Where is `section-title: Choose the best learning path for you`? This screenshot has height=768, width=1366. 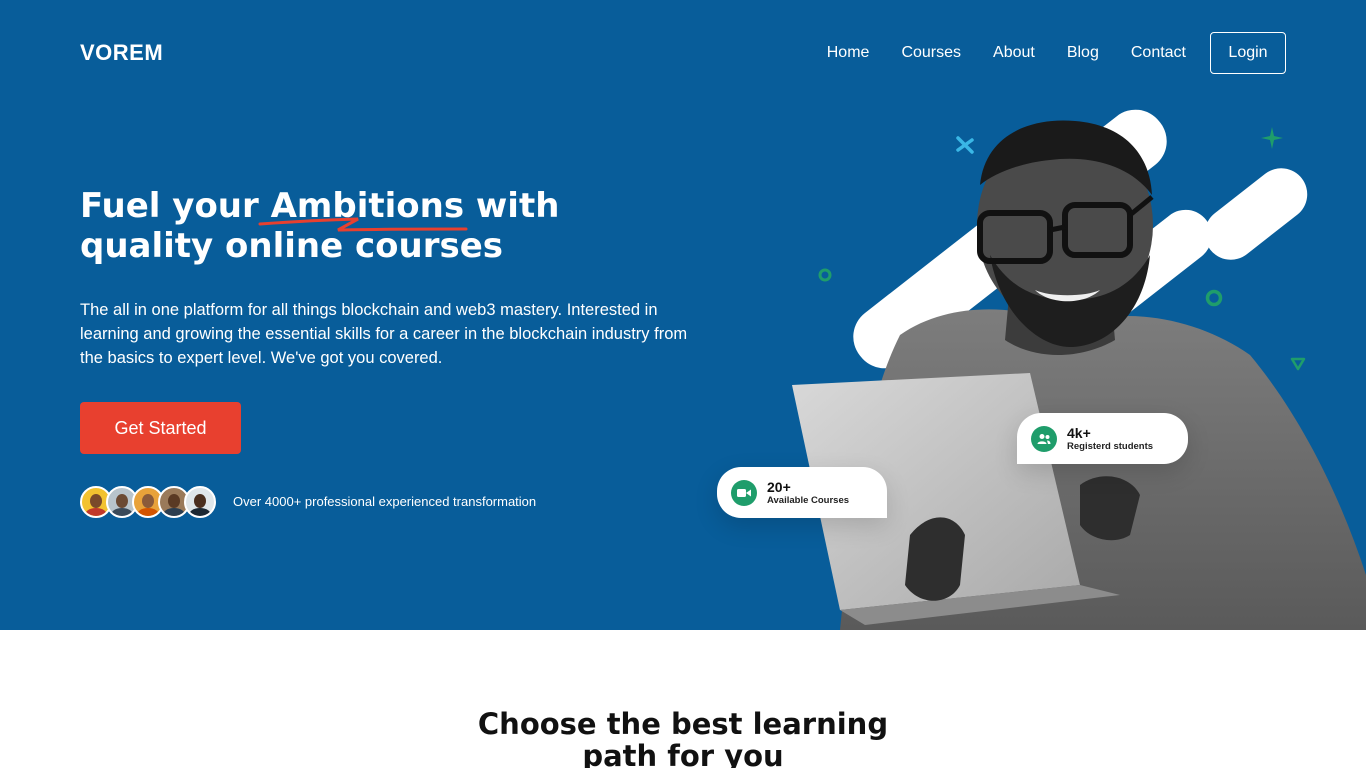 section-title: Choose the best learning path for you is located at coordinates (683, 738).